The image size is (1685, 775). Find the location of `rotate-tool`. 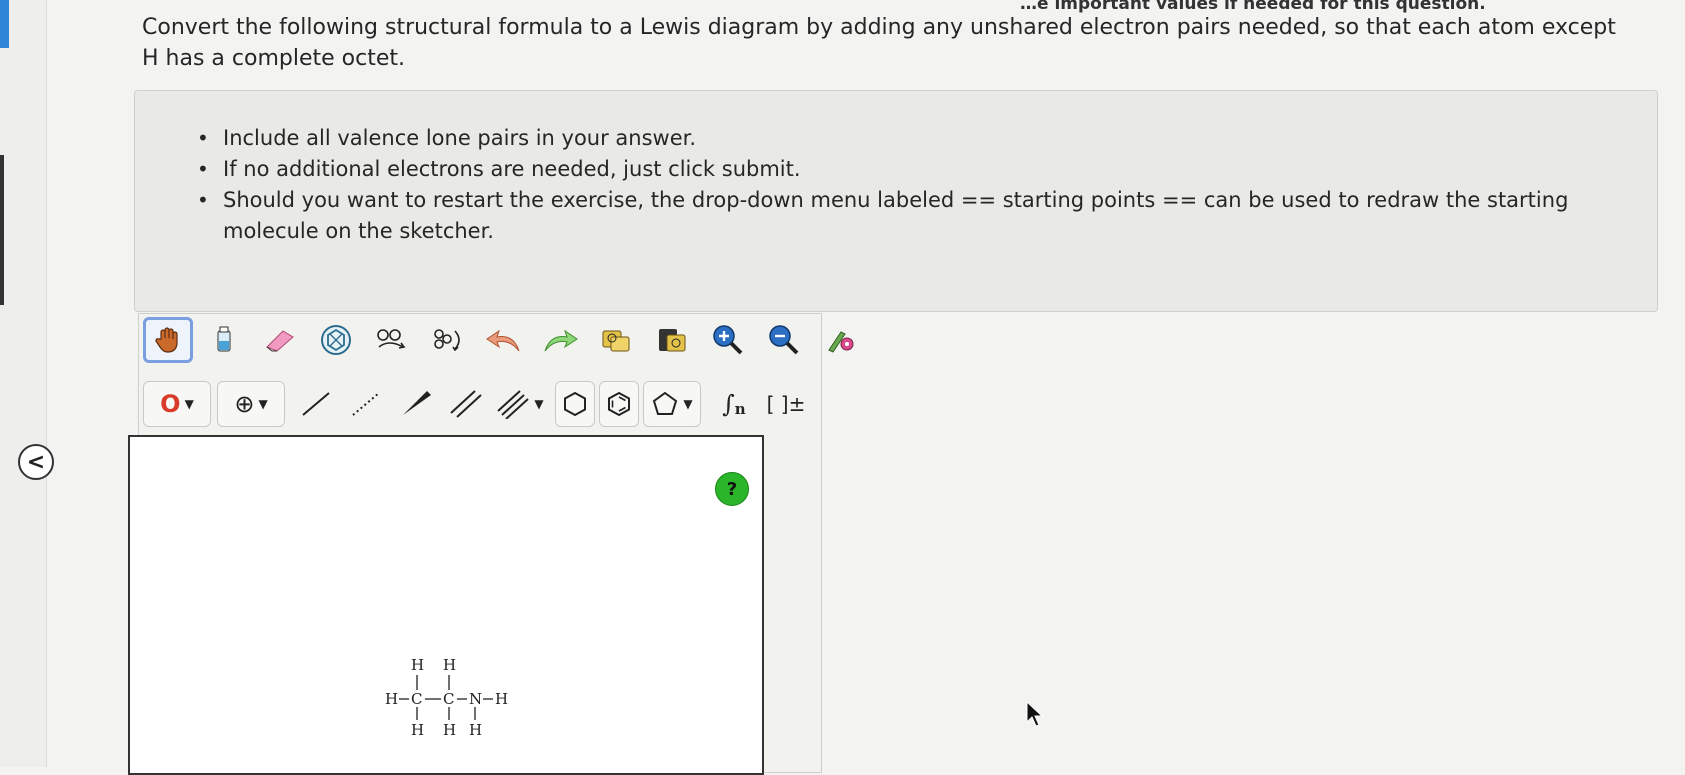

rotate-tool is located at coordinates (448, 340).